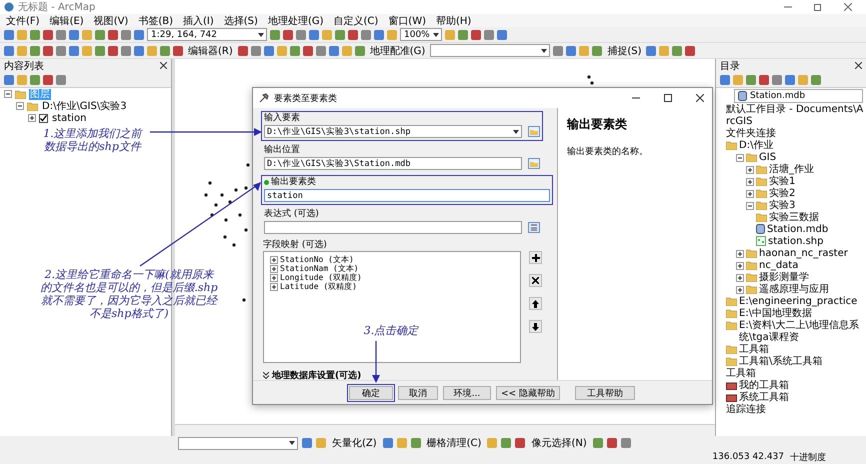 The image size is (866, 464). What do you see at coordinates (266, 375) in the screenshot?
I see `double-chevron-icon` at bounding box center [266, 375].